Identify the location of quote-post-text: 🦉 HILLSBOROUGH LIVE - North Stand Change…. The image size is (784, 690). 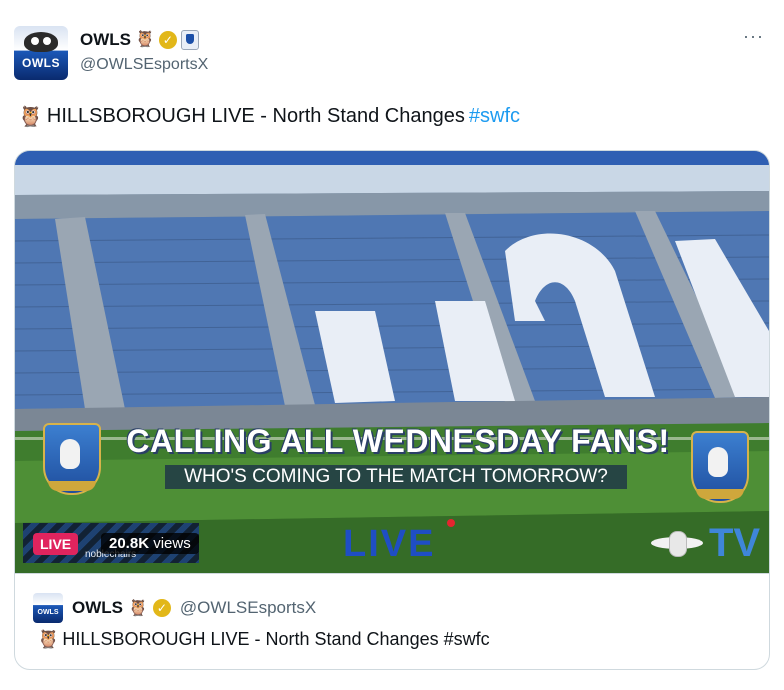
(263, 639).